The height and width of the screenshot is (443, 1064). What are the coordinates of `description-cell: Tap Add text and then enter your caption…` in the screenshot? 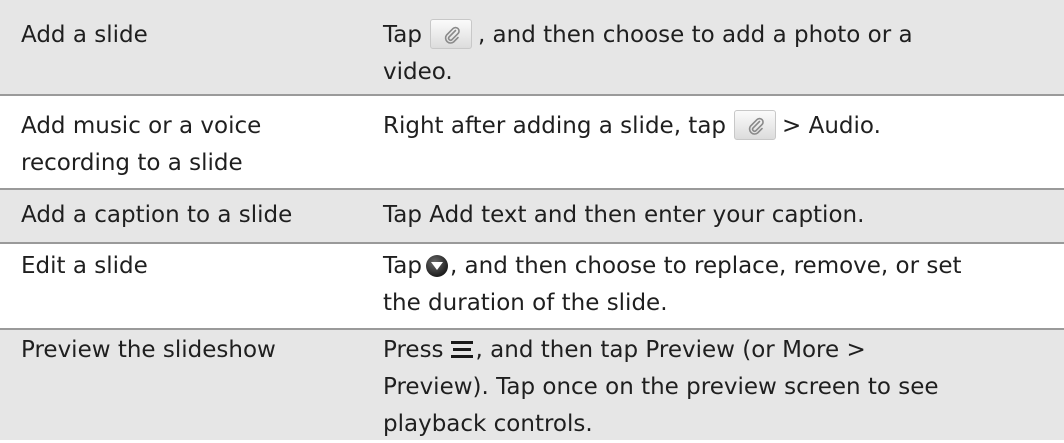 It's located at (719, 215).